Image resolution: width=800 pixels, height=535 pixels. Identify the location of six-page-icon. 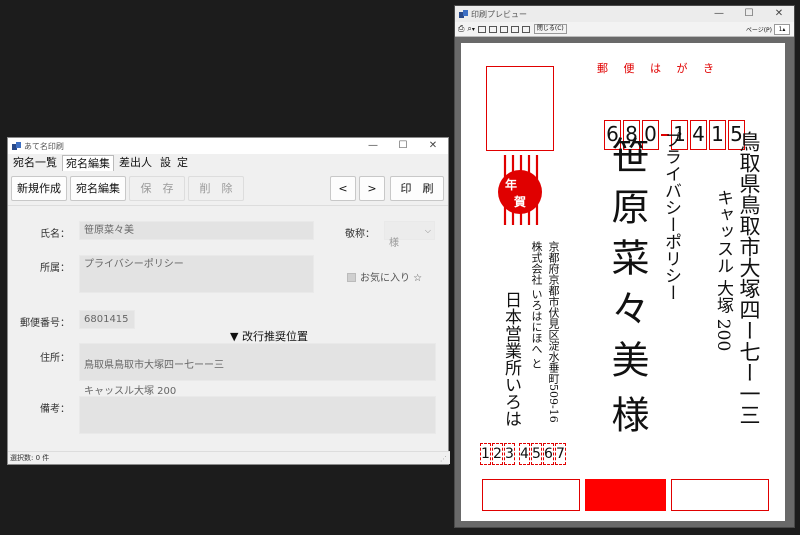
(525, 29).